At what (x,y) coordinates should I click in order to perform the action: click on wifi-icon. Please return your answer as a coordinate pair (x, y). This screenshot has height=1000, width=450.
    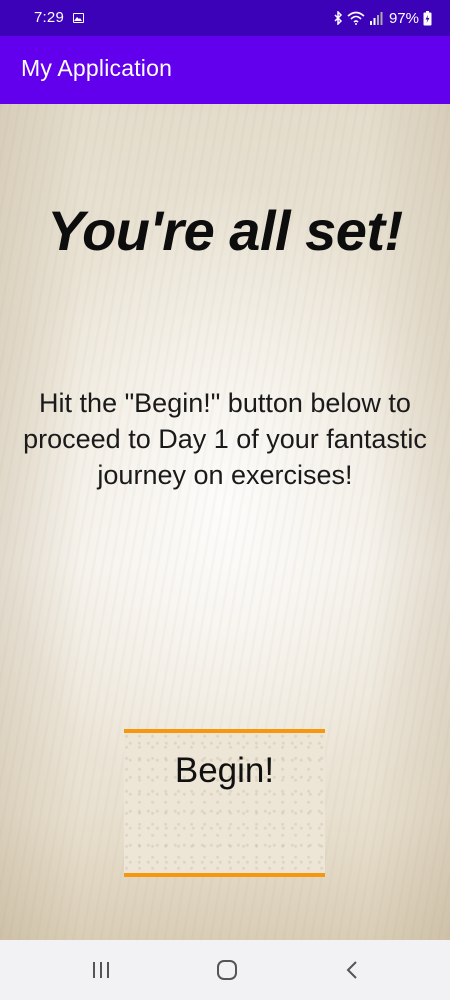
    Looking at the image, I should click on (356, 18).